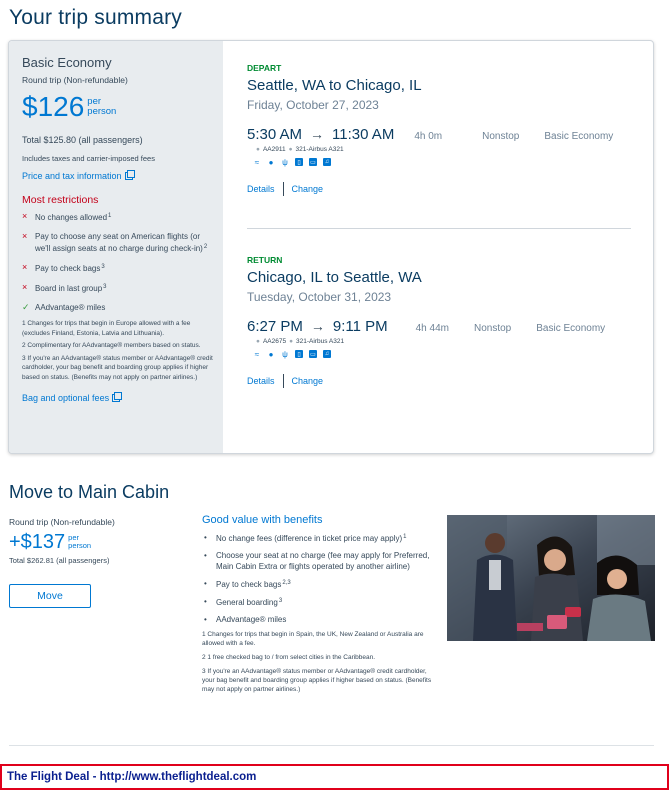  What do you see at coordinates (82, 140) in the screenshot?
I see `fare-total: Total $125.80 (all passengers)` at bounding box center [82, 140].